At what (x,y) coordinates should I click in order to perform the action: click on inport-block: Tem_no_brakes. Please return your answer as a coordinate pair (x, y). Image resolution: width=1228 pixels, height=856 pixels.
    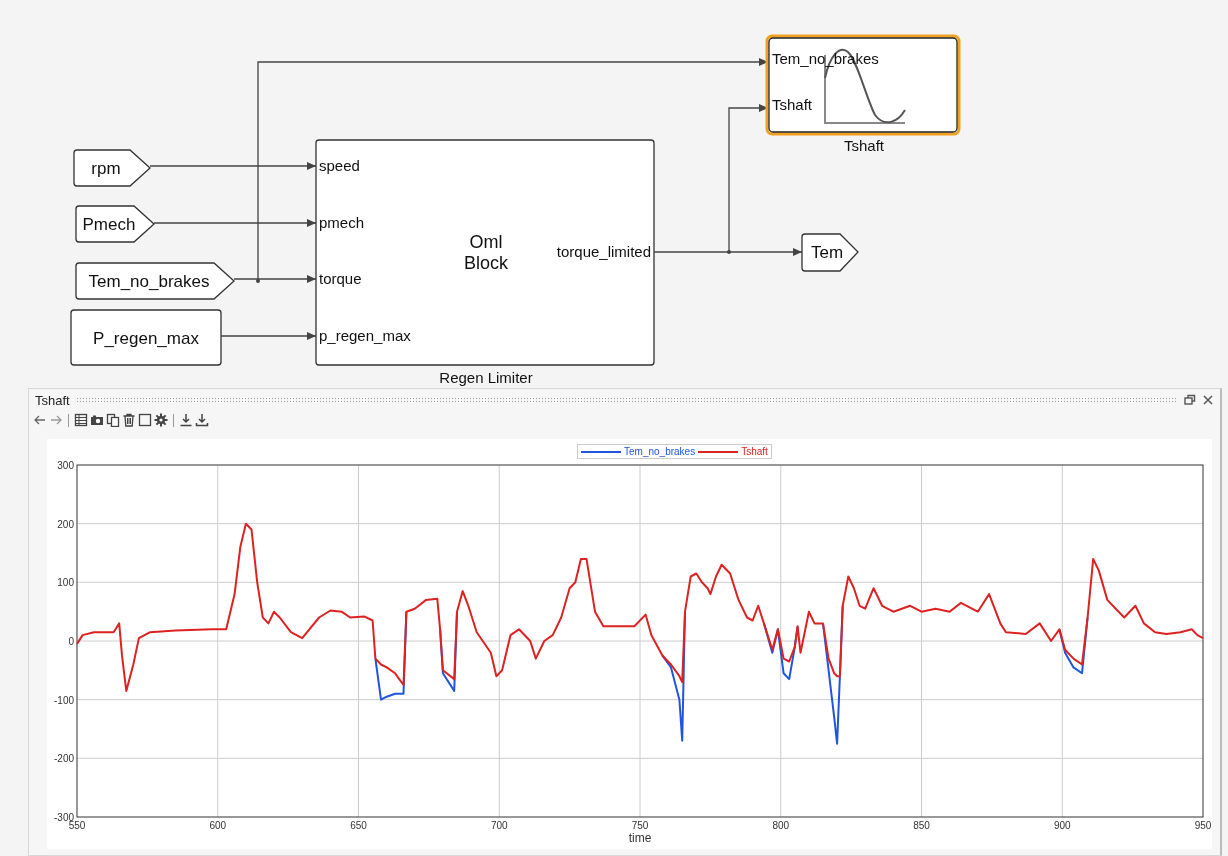
    Looking at the image, I should click on (155, 281).